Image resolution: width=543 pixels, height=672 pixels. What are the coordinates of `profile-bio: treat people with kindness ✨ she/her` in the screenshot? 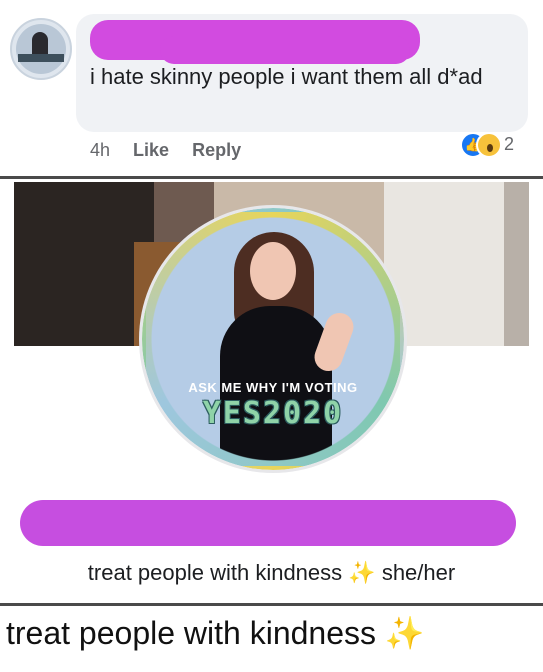 It's located at (271, 573).